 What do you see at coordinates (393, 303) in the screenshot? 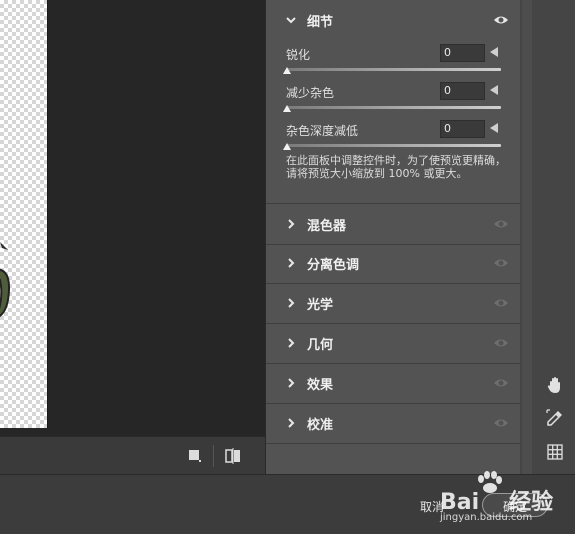
I see `section-optics-header: 光学` at bounding box center [393, 303].